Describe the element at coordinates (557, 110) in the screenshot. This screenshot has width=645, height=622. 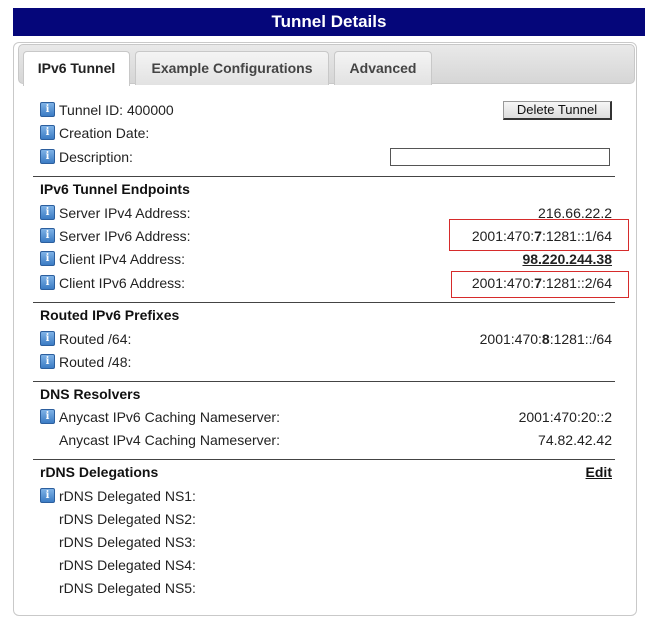
I see `delete-tunnel-button: Delete Tunnel` at that location.